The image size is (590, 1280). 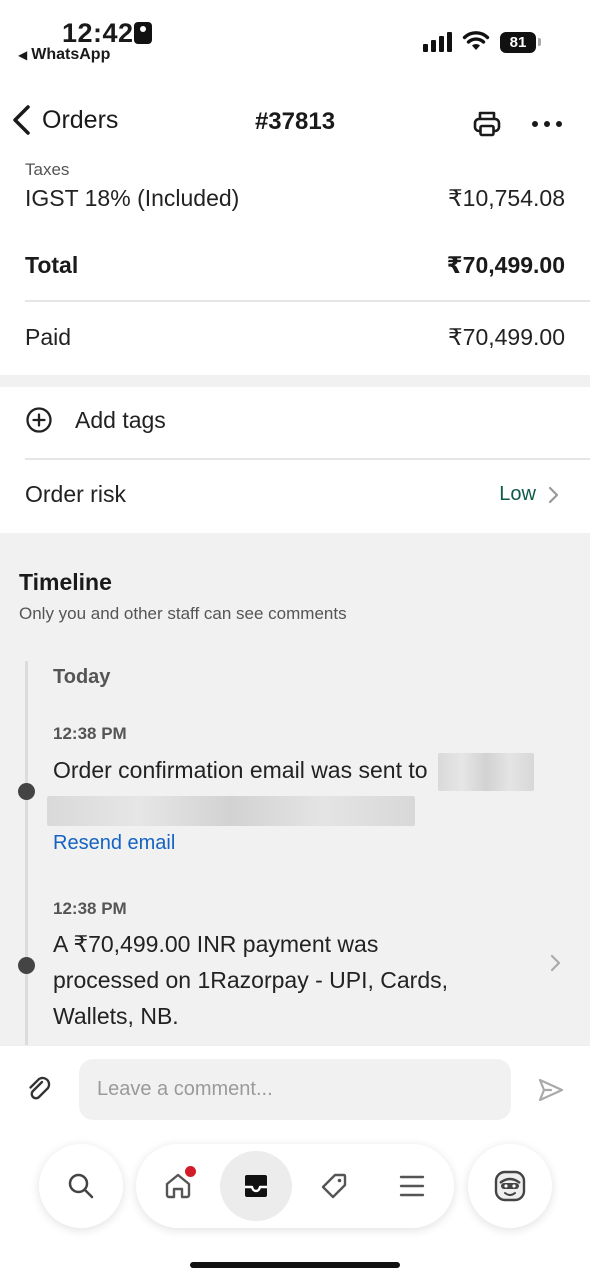 What do you see at coordinates (143, 33) in the screenshot?
I see `contact-card-icon` at bounding box center [143, 33].